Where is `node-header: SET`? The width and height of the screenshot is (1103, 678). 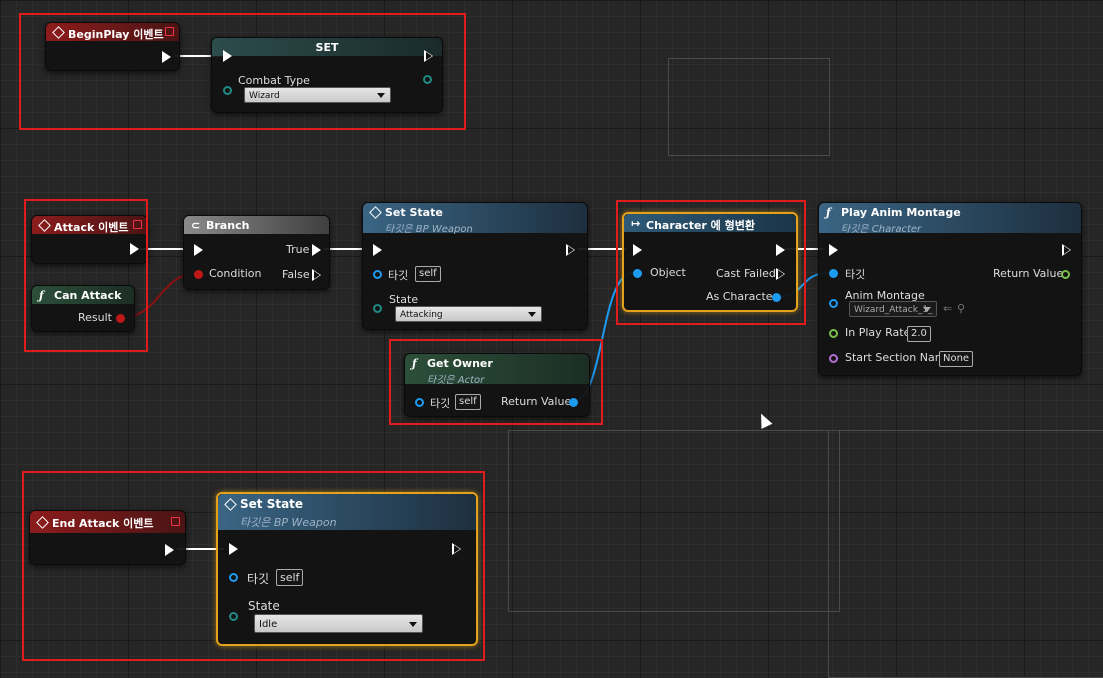 node-header: SET is located at coordinates (327, 47).